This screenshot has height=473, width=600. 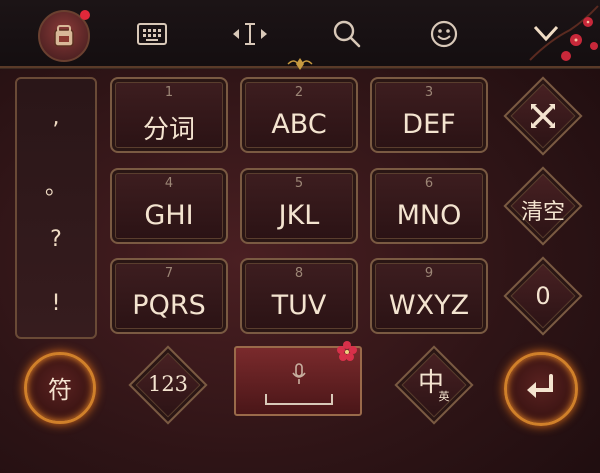 I want to click on key-9-wxyz: 9 WXYZ, so click(x=429, y=296).